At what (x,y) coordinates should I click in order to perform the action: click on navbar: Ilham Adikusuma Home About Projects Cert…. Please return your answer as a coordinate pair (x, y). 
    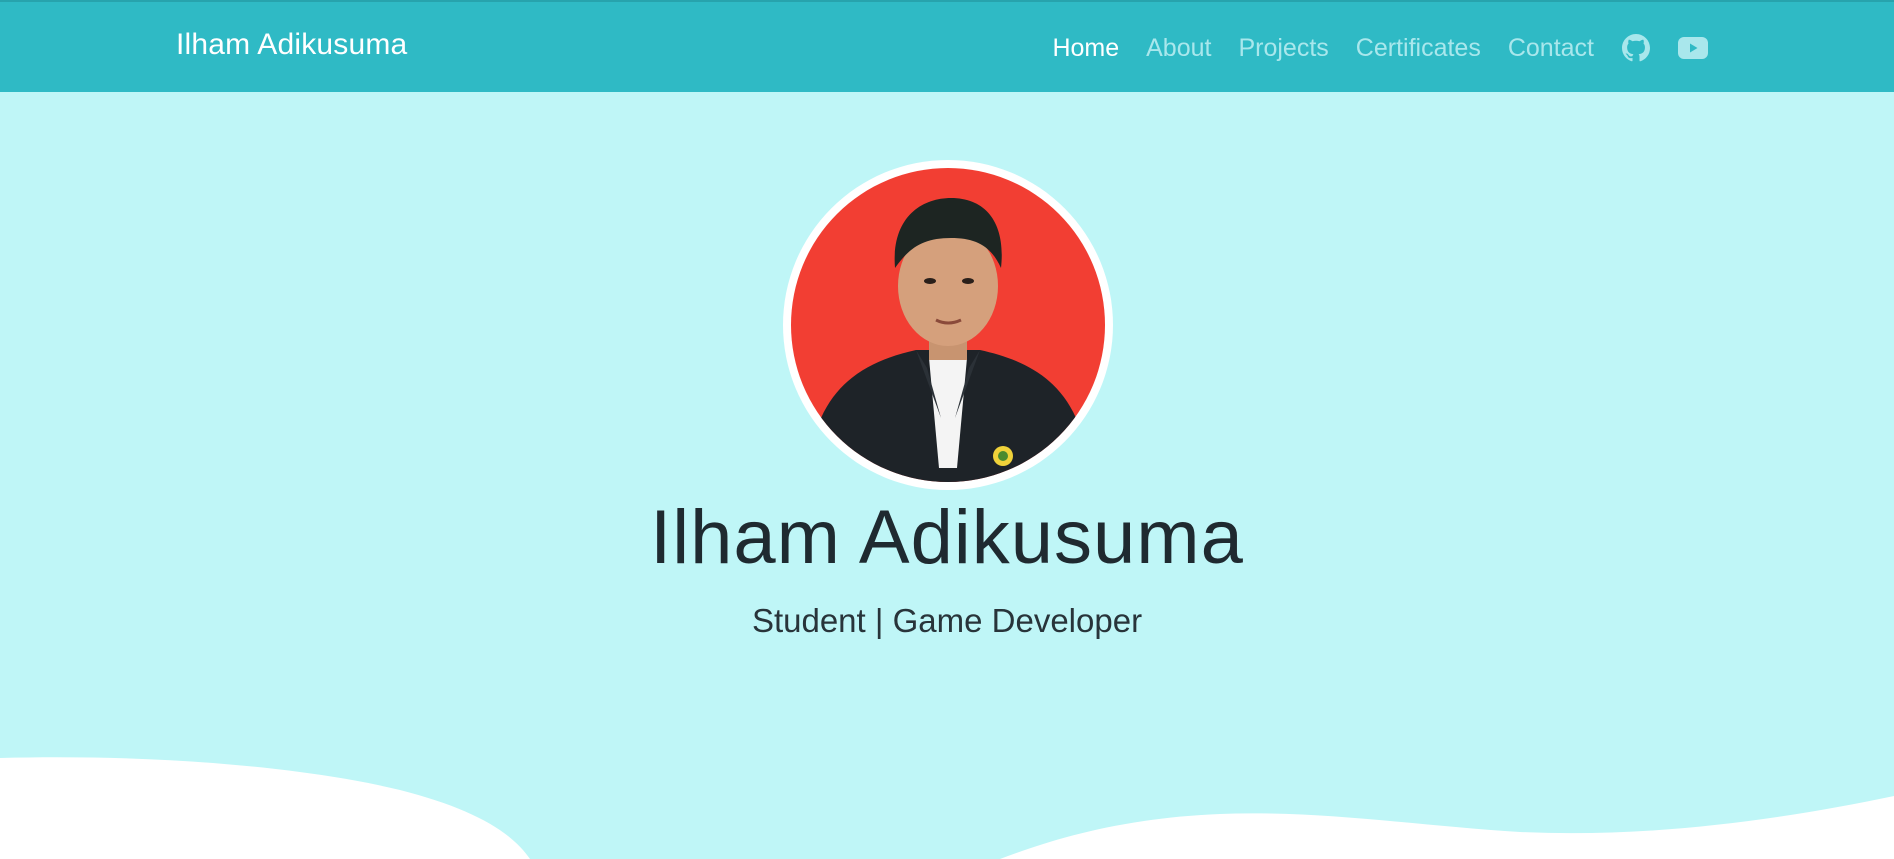
    Looking at the image, I should click on (947, 46).